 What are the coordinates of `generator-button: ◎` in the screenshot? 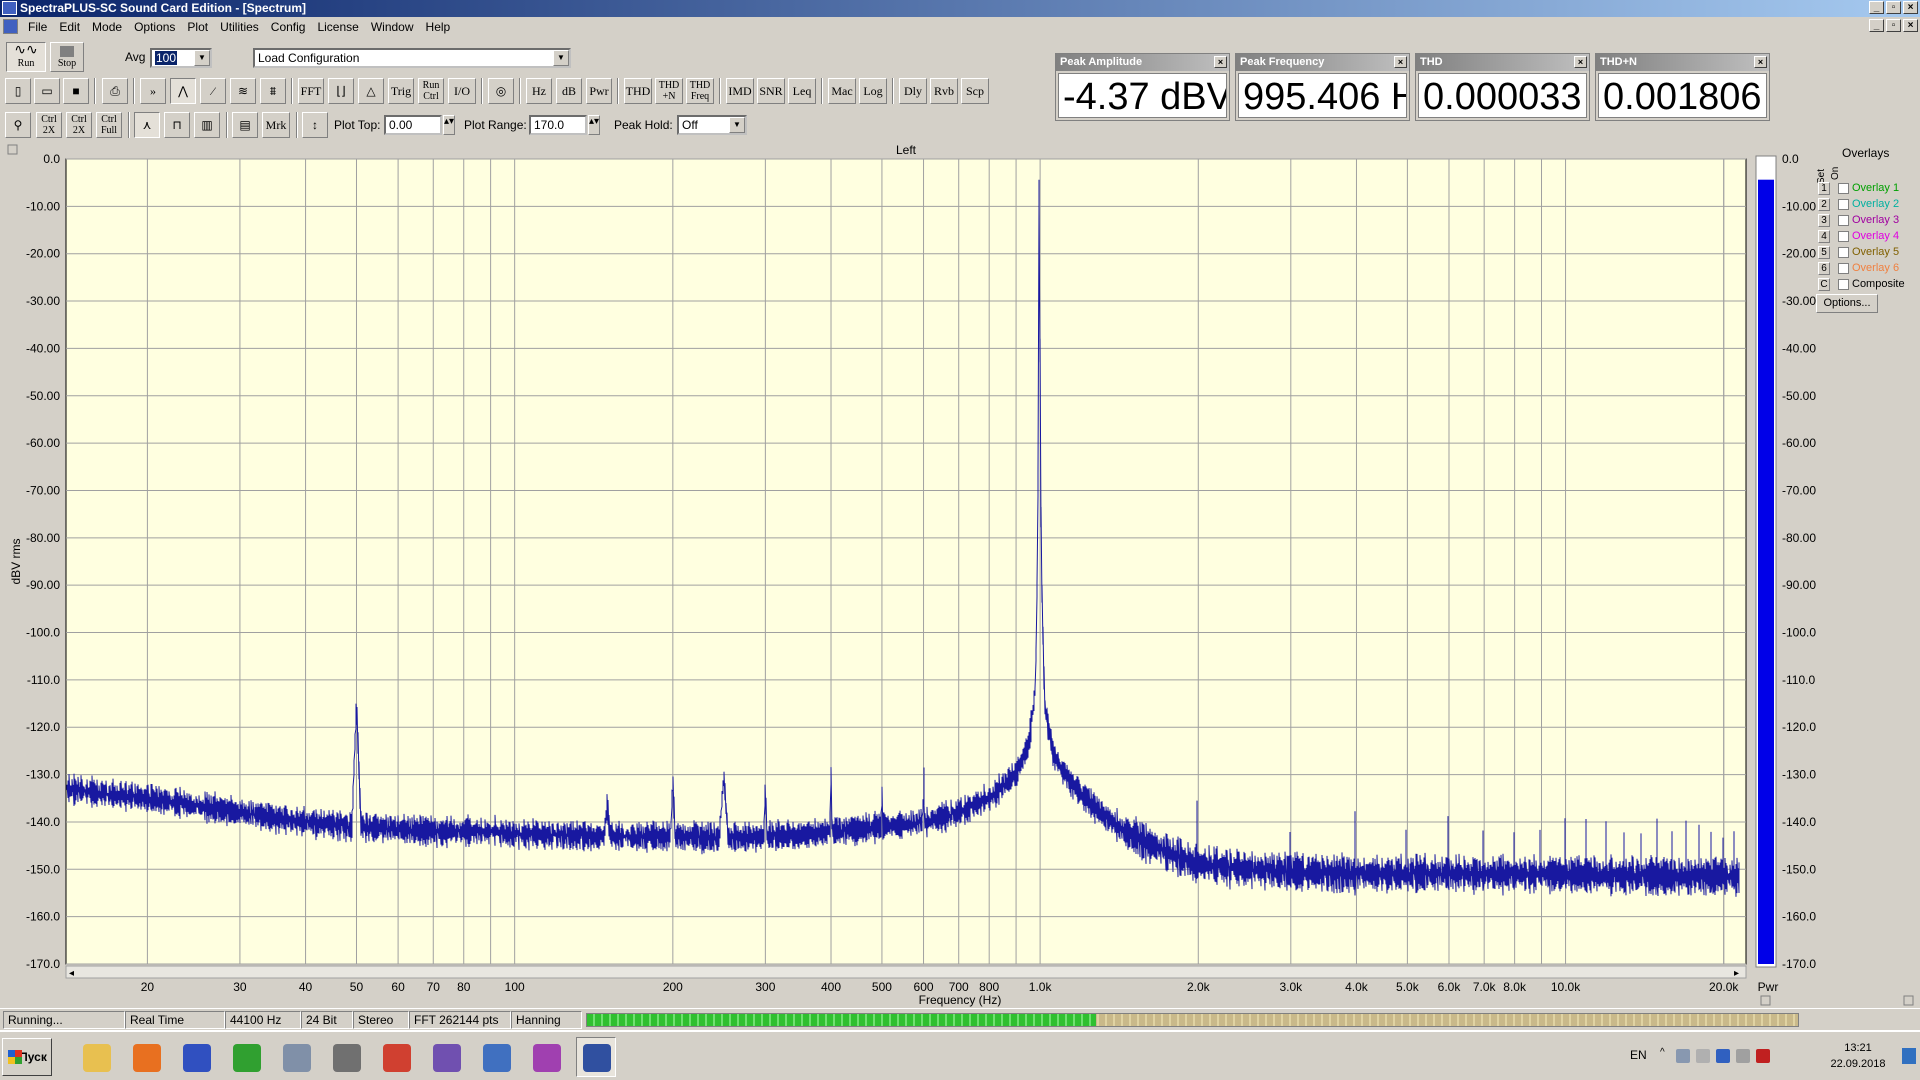 It's located at (501, 91).